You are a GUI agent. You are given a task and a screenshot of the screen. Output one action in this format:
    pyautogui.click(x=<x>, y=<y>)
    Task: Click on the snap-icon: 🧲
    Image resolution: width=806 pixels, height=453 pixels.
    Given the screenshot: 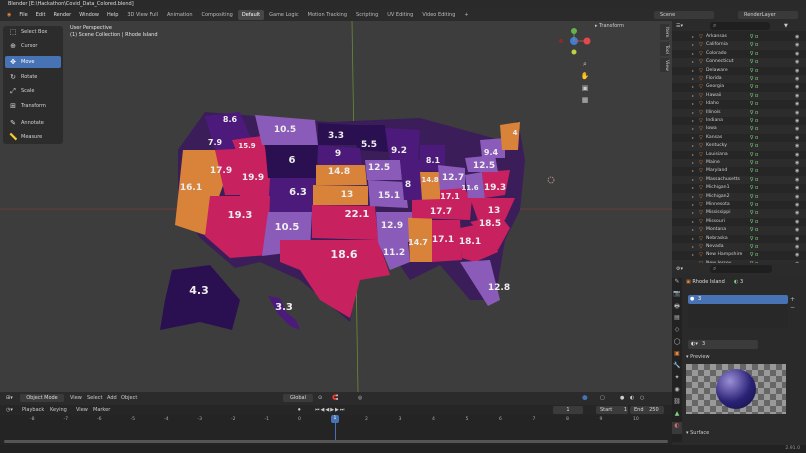 What is the action you would take?
    pyautogui.click(x=335, y=398)
    